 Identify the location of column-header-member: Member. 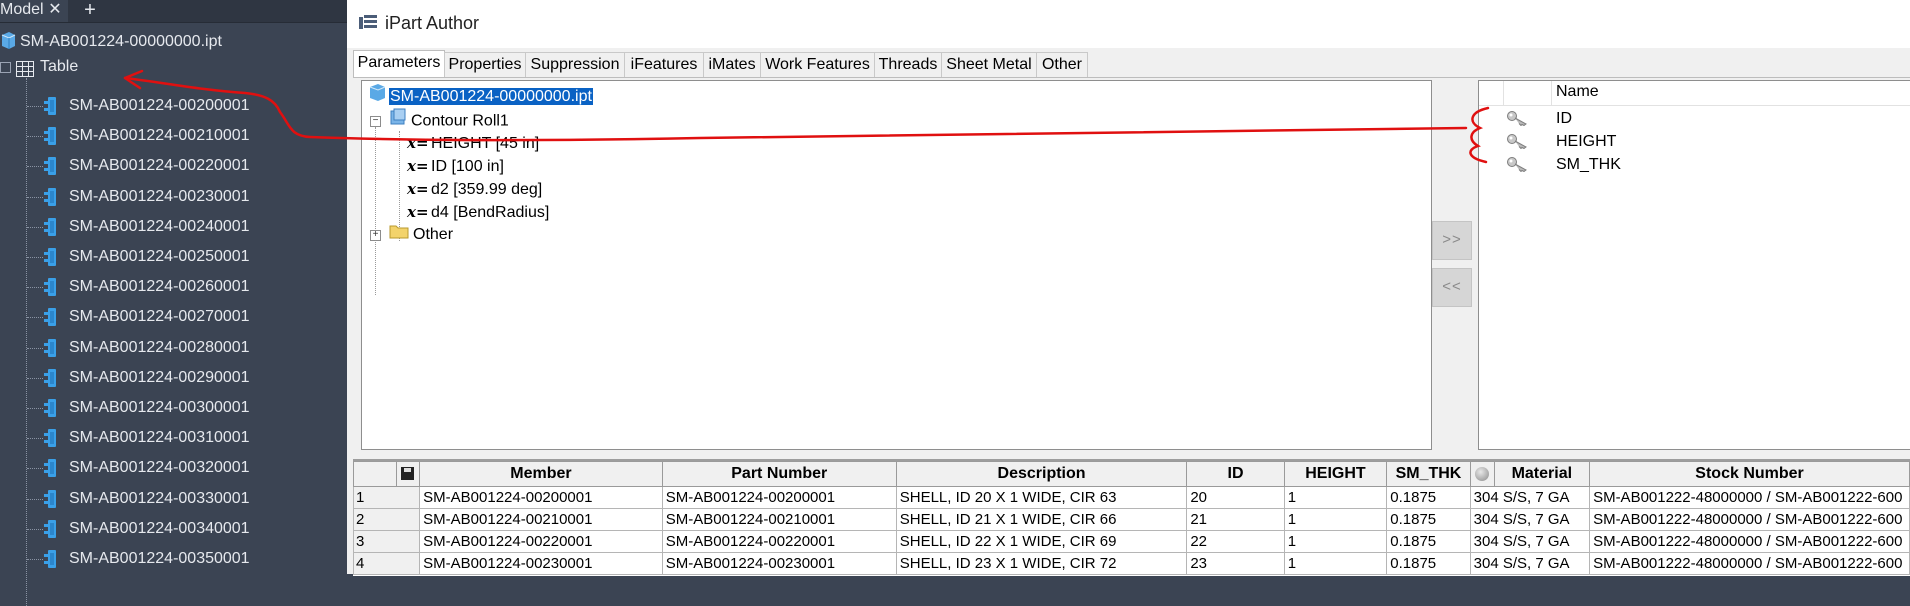
(541, 474).